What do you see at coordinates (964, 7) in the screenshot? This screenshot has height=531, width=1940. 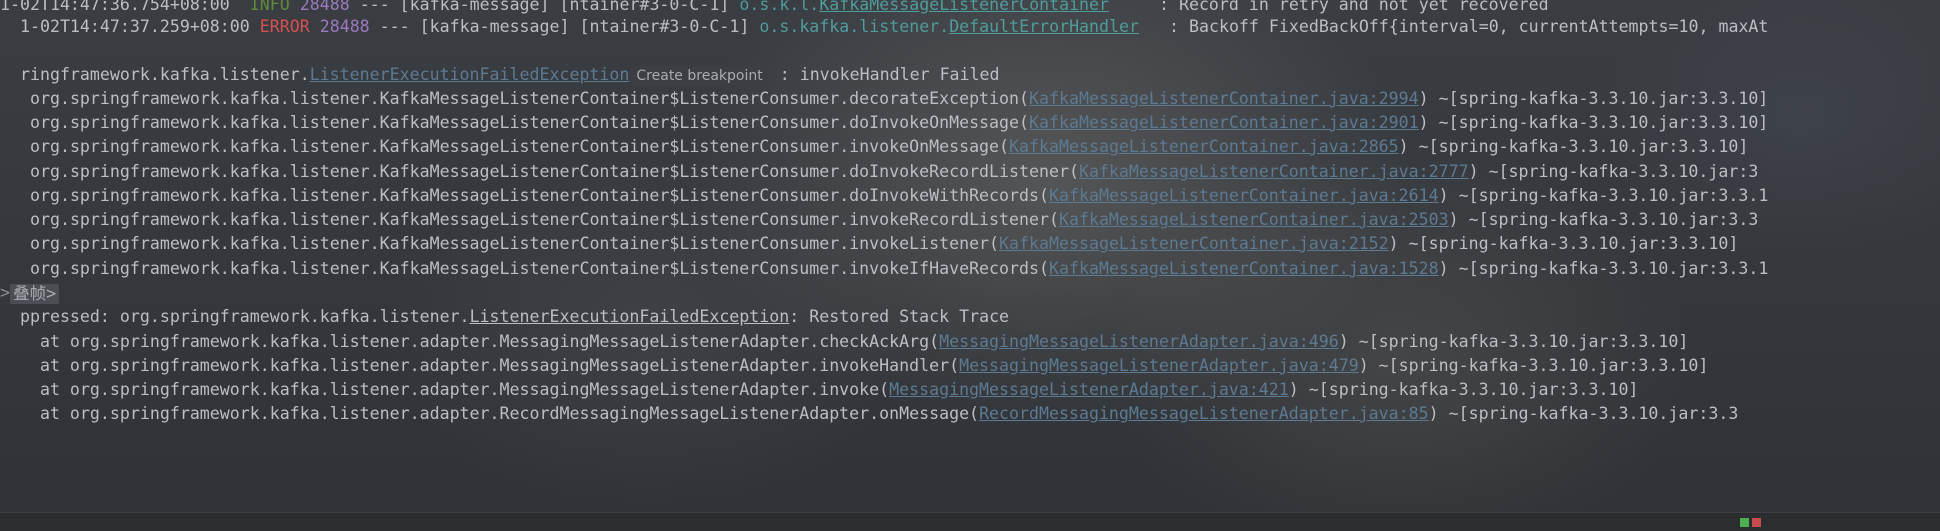 I see `logger-link: KafkaMessageListenerContainer` at bounding box center [964, 7].